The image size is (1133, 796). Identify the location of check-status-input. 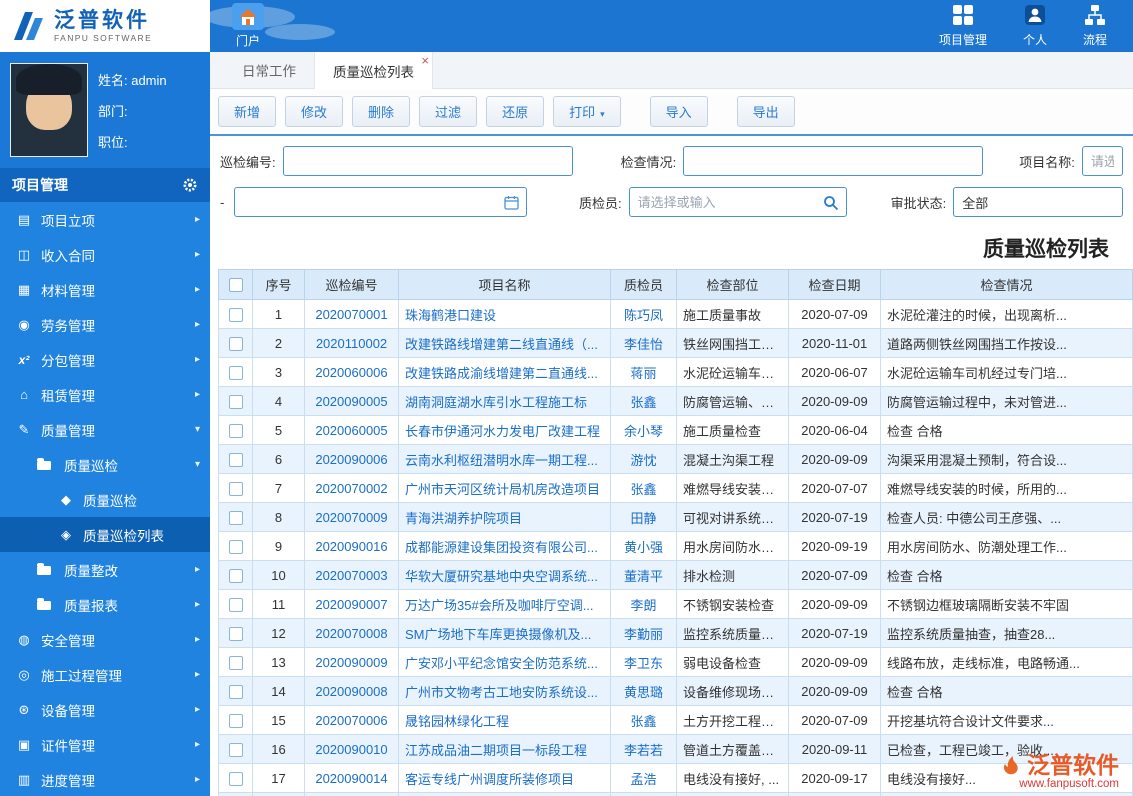
(833, 161).